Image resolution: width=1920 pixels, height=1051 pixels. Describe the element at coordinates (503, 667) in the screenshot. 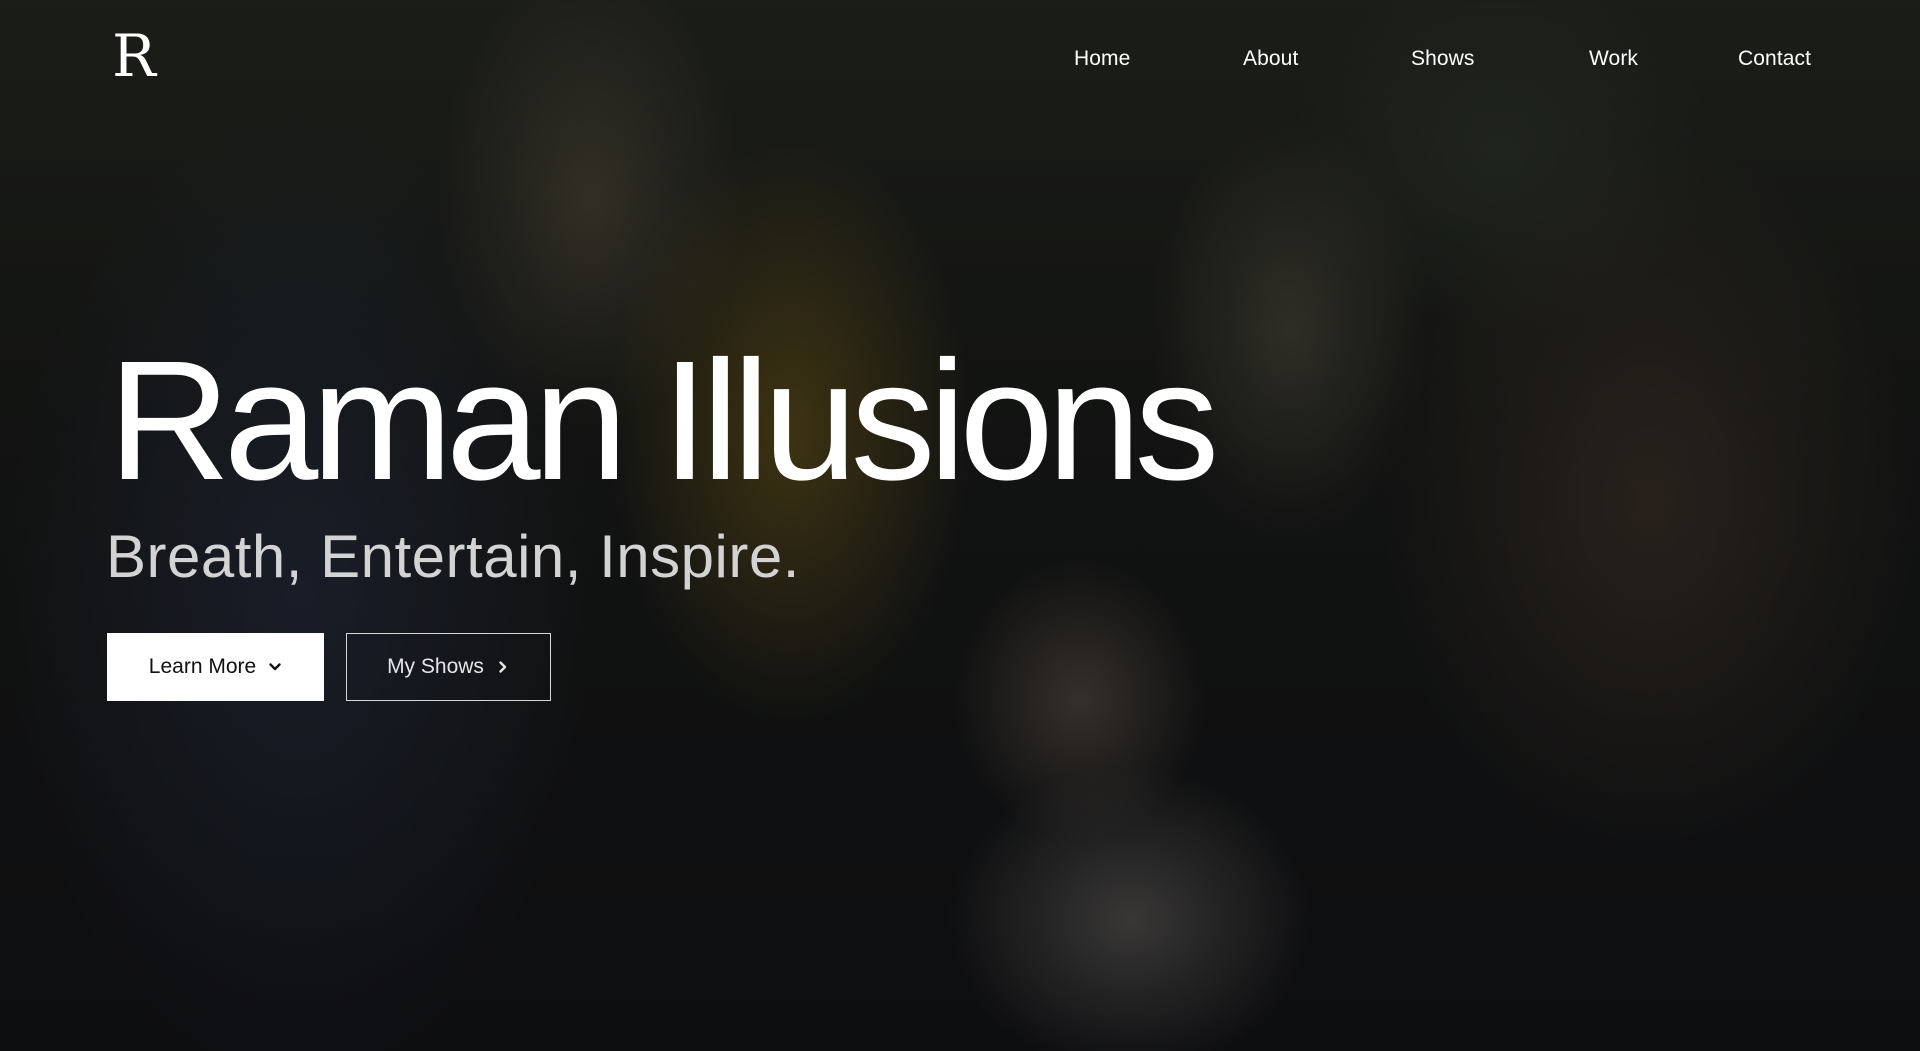

I see `chevron-right-icon` at that location.